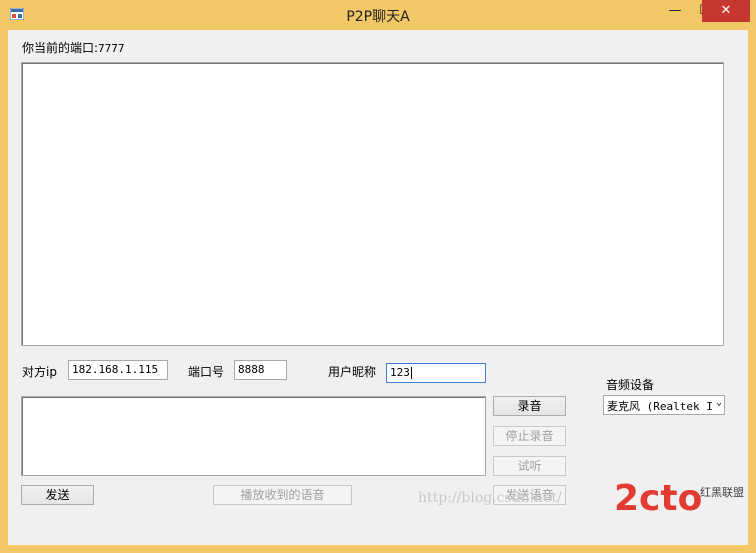  What do you see at coordinates (660, 406) in the screenshot?
I see `audio-device-value: 麦克风 (Realtek I` at bounding box center [660, 406].